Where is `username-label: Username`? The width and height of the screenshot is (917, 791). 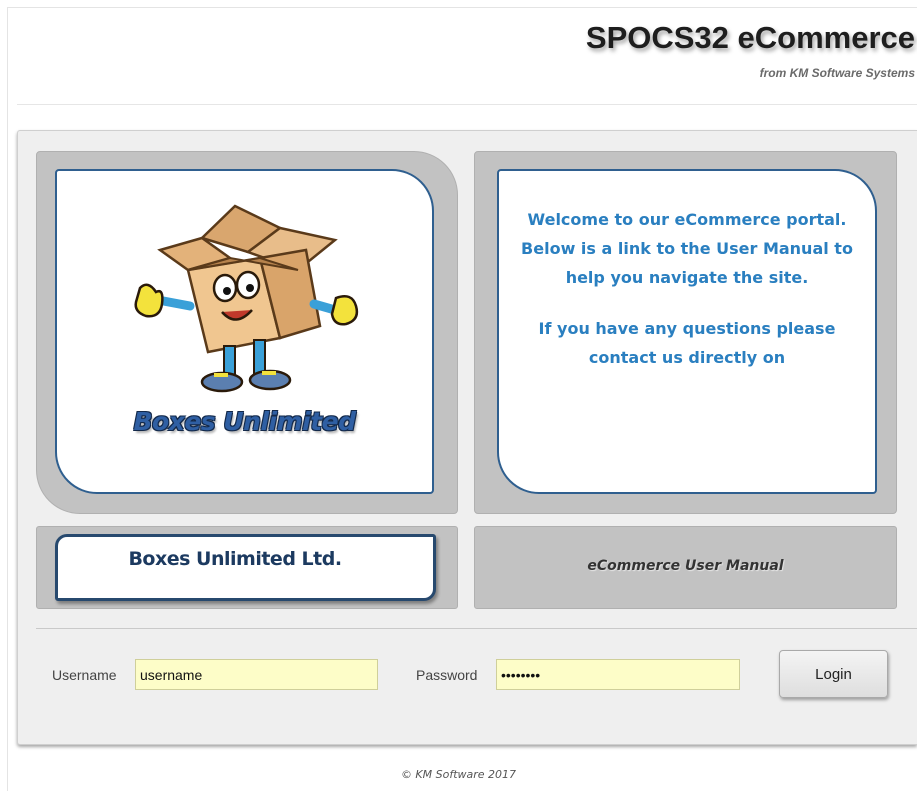
username-label: Username is located at coordinates (84, 675).